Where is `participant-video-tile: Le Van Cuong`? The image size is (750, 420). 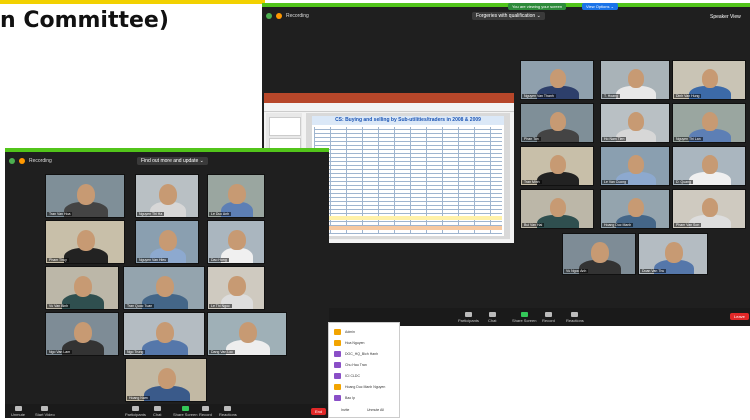
participant-video-tile: Le Van Cuong is located at coordinates (635, 166).